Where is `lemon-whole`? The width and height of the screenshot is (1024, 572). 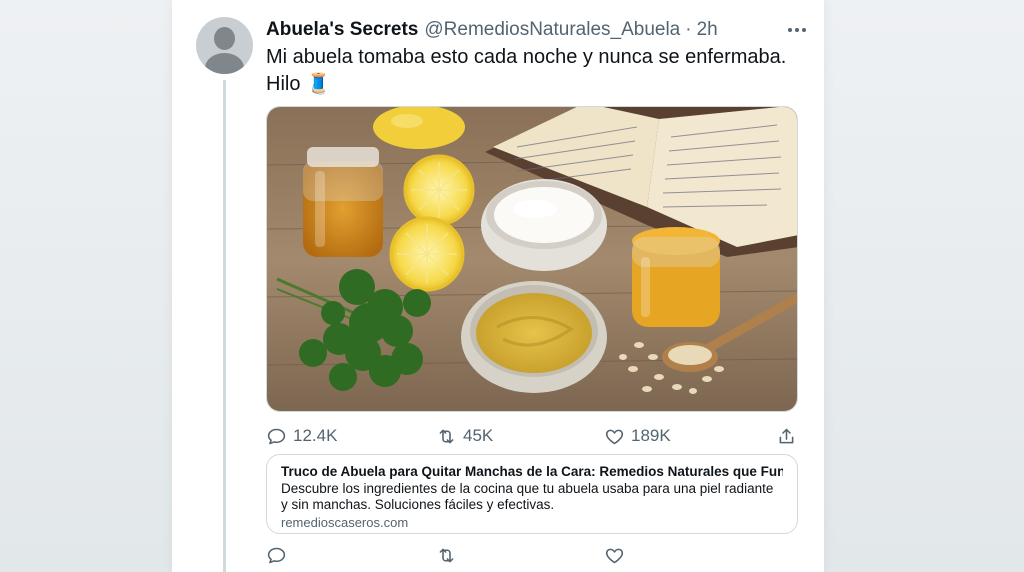 lemon-whole is located at coordinates (419, 128).